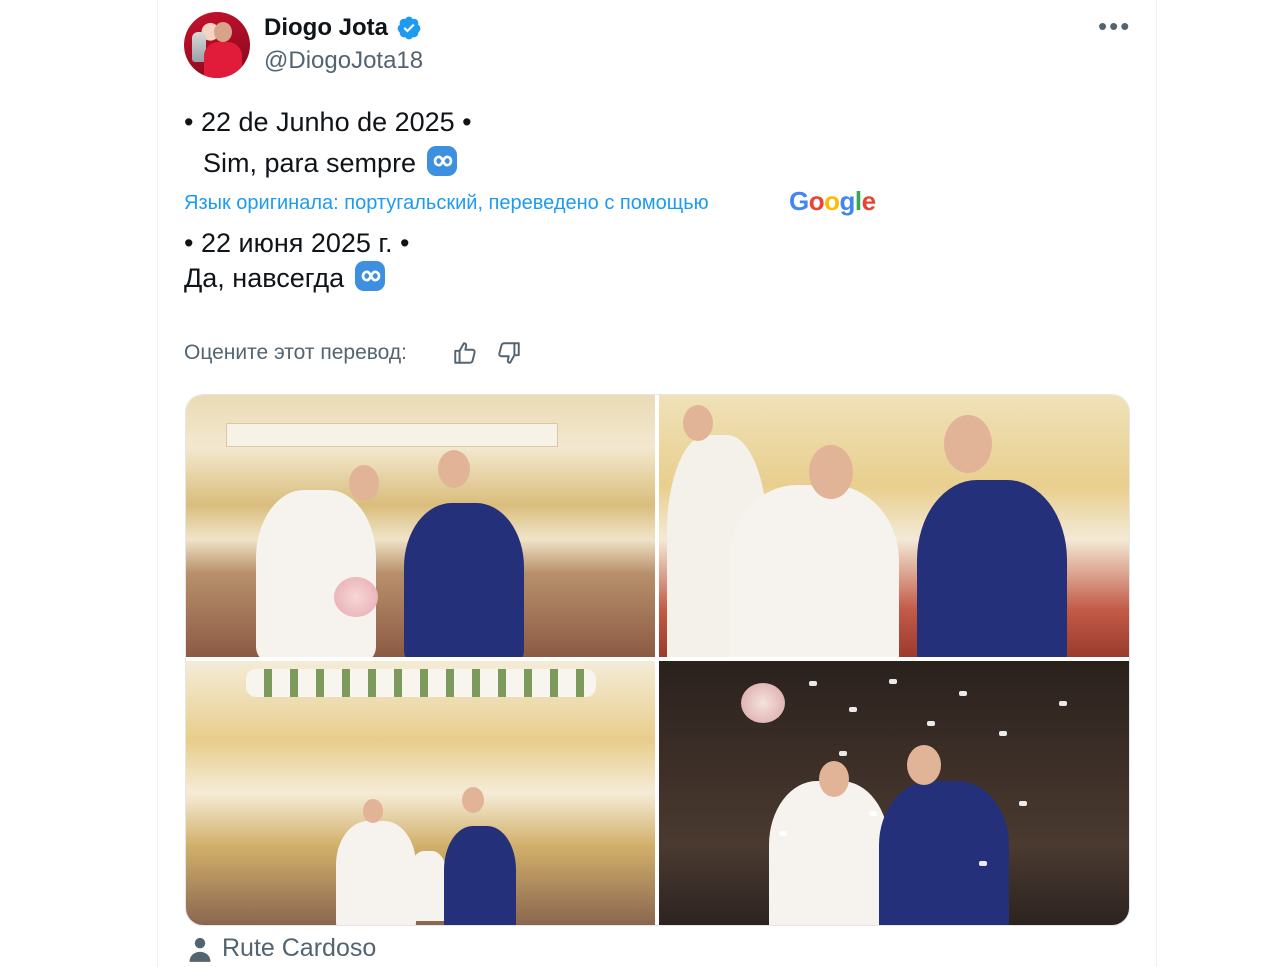 The image size is (1280, 967). What do you see at coordinates (1113, 27) in the screenshot?
I see `more-horizontal-icon: •••` at bounding box center [1113, 27].